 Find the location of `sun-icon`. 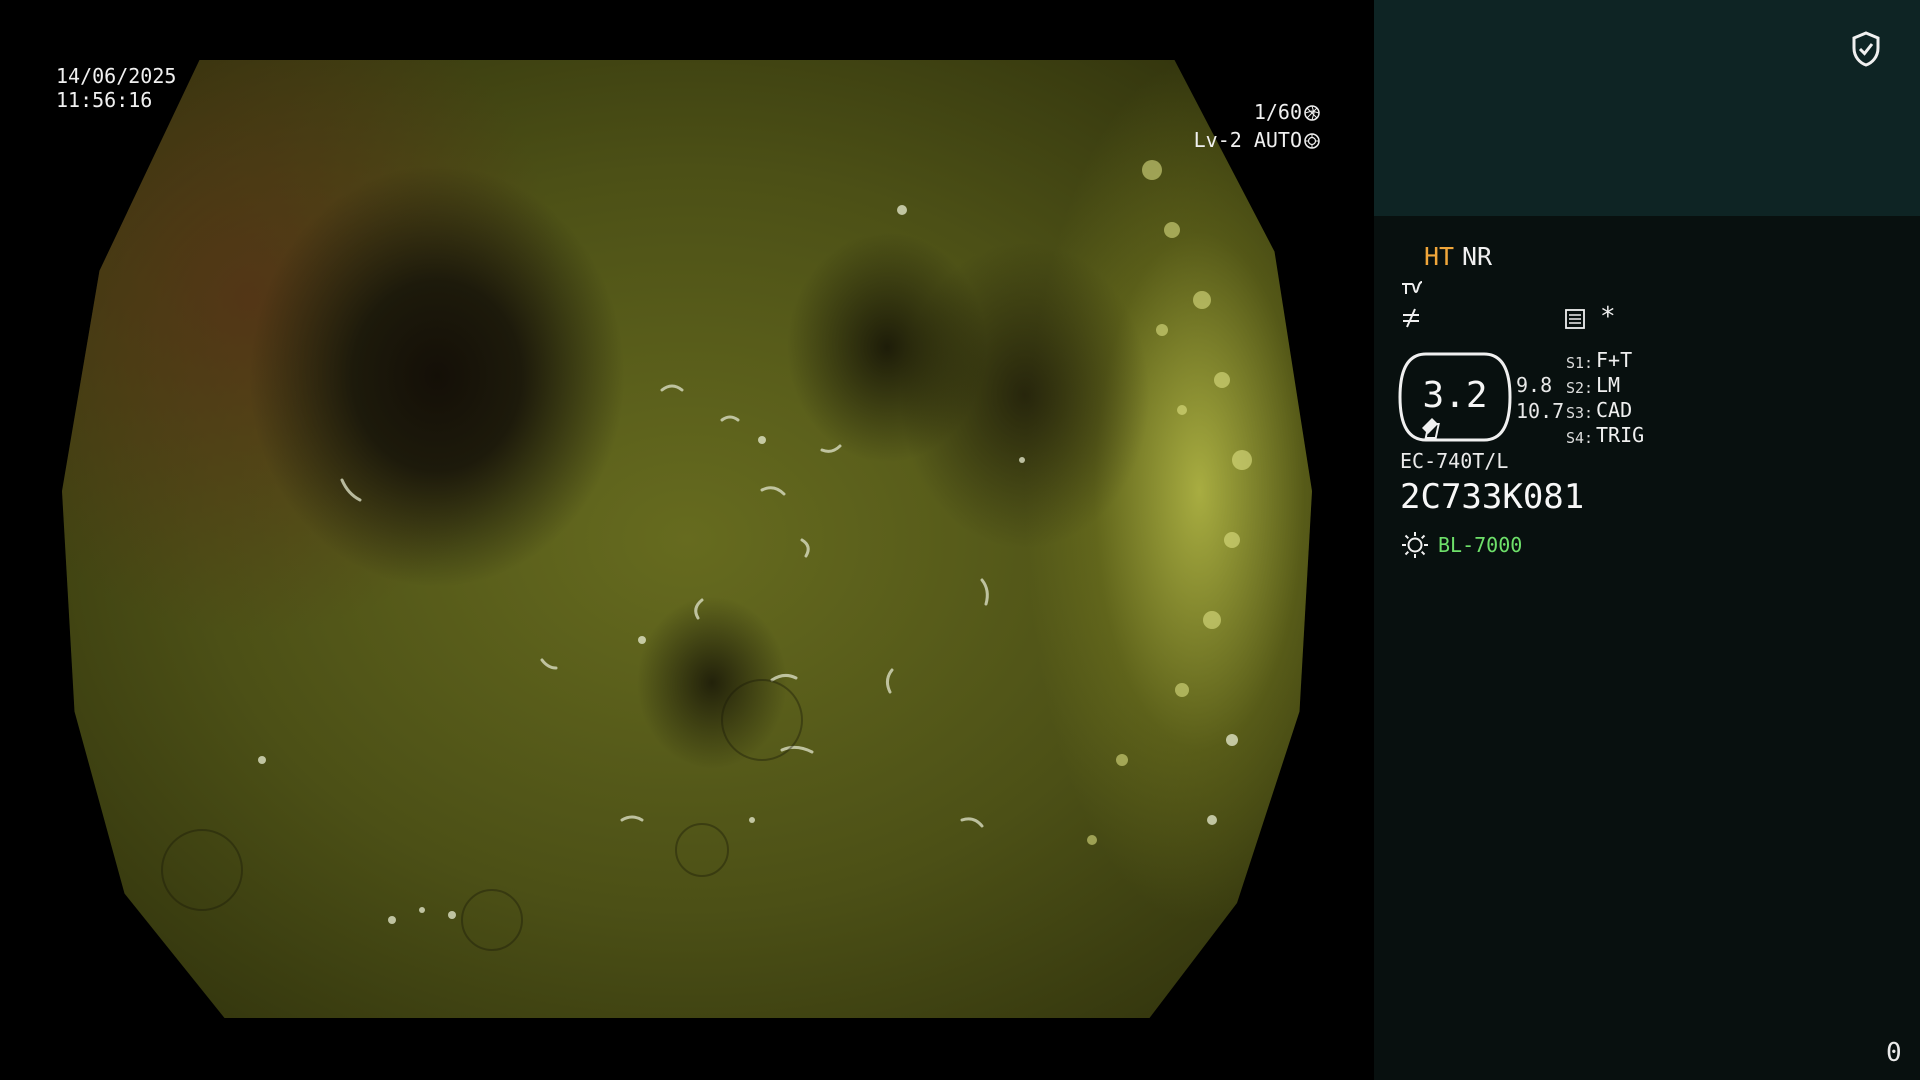

sun-icon is located at coordinates (1415, 545).